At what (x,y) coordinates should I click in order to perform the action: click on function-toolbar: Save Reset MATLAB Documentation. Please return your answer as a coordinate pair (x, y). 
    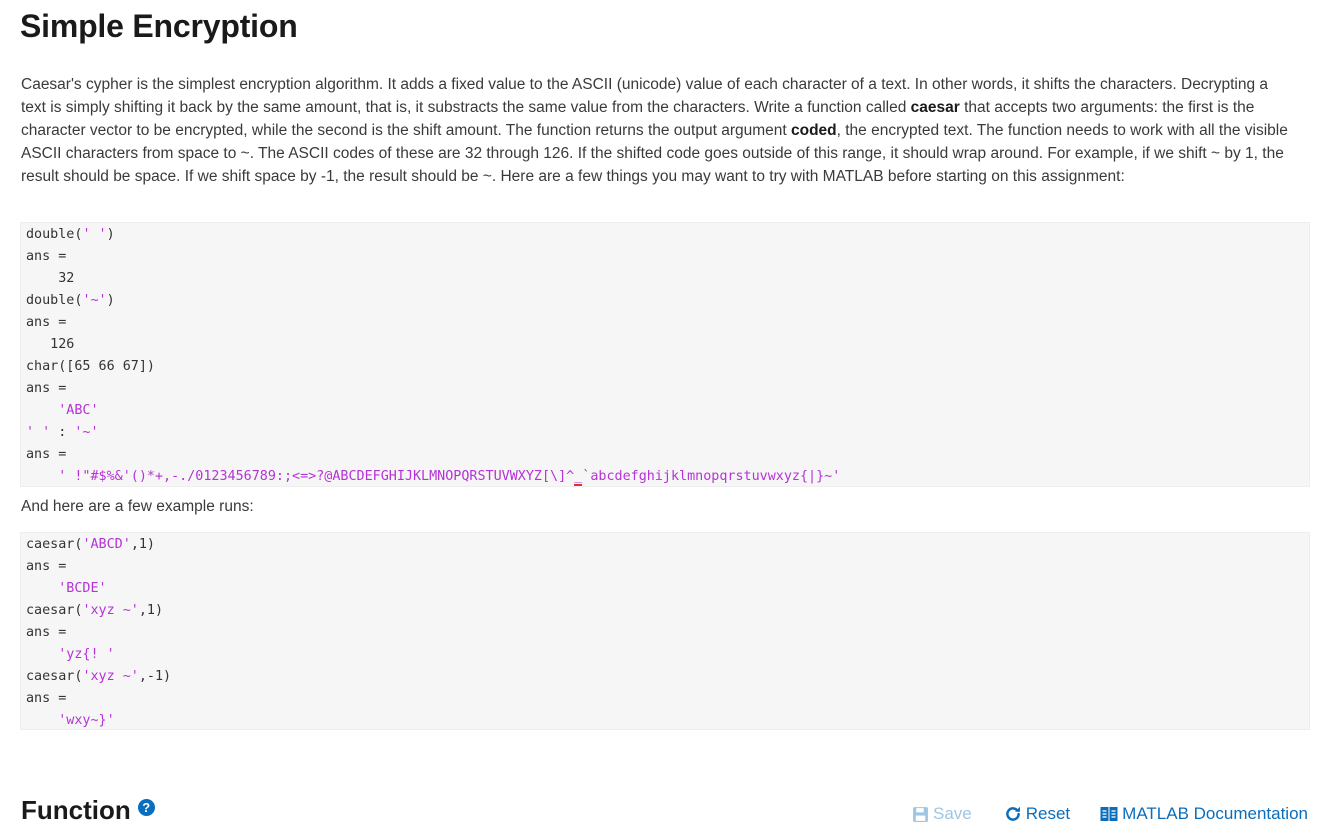
    Looking at the image, I should click on (1110, 814).